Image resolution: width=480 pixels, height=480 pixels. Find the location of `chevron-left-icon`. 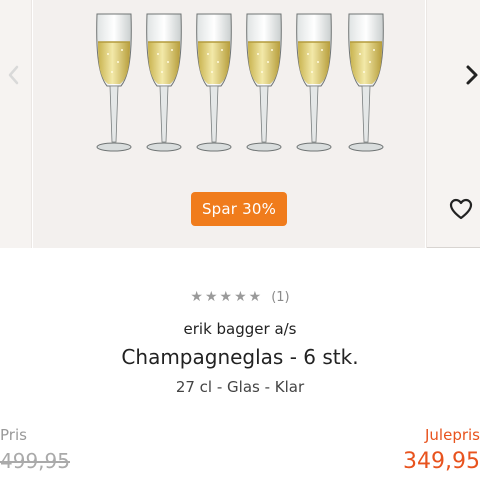

chevron-left-icon is located at coordinates (13, 75).